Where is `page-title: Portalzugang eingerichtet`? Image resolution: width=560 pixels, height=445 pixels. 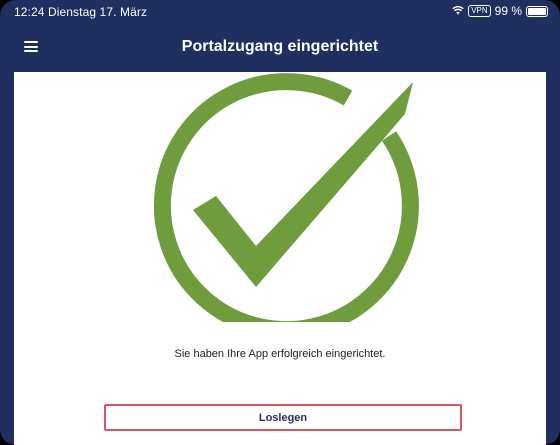
page-title: Portalzugang eingerichtet is located at coordinates (280, 46).